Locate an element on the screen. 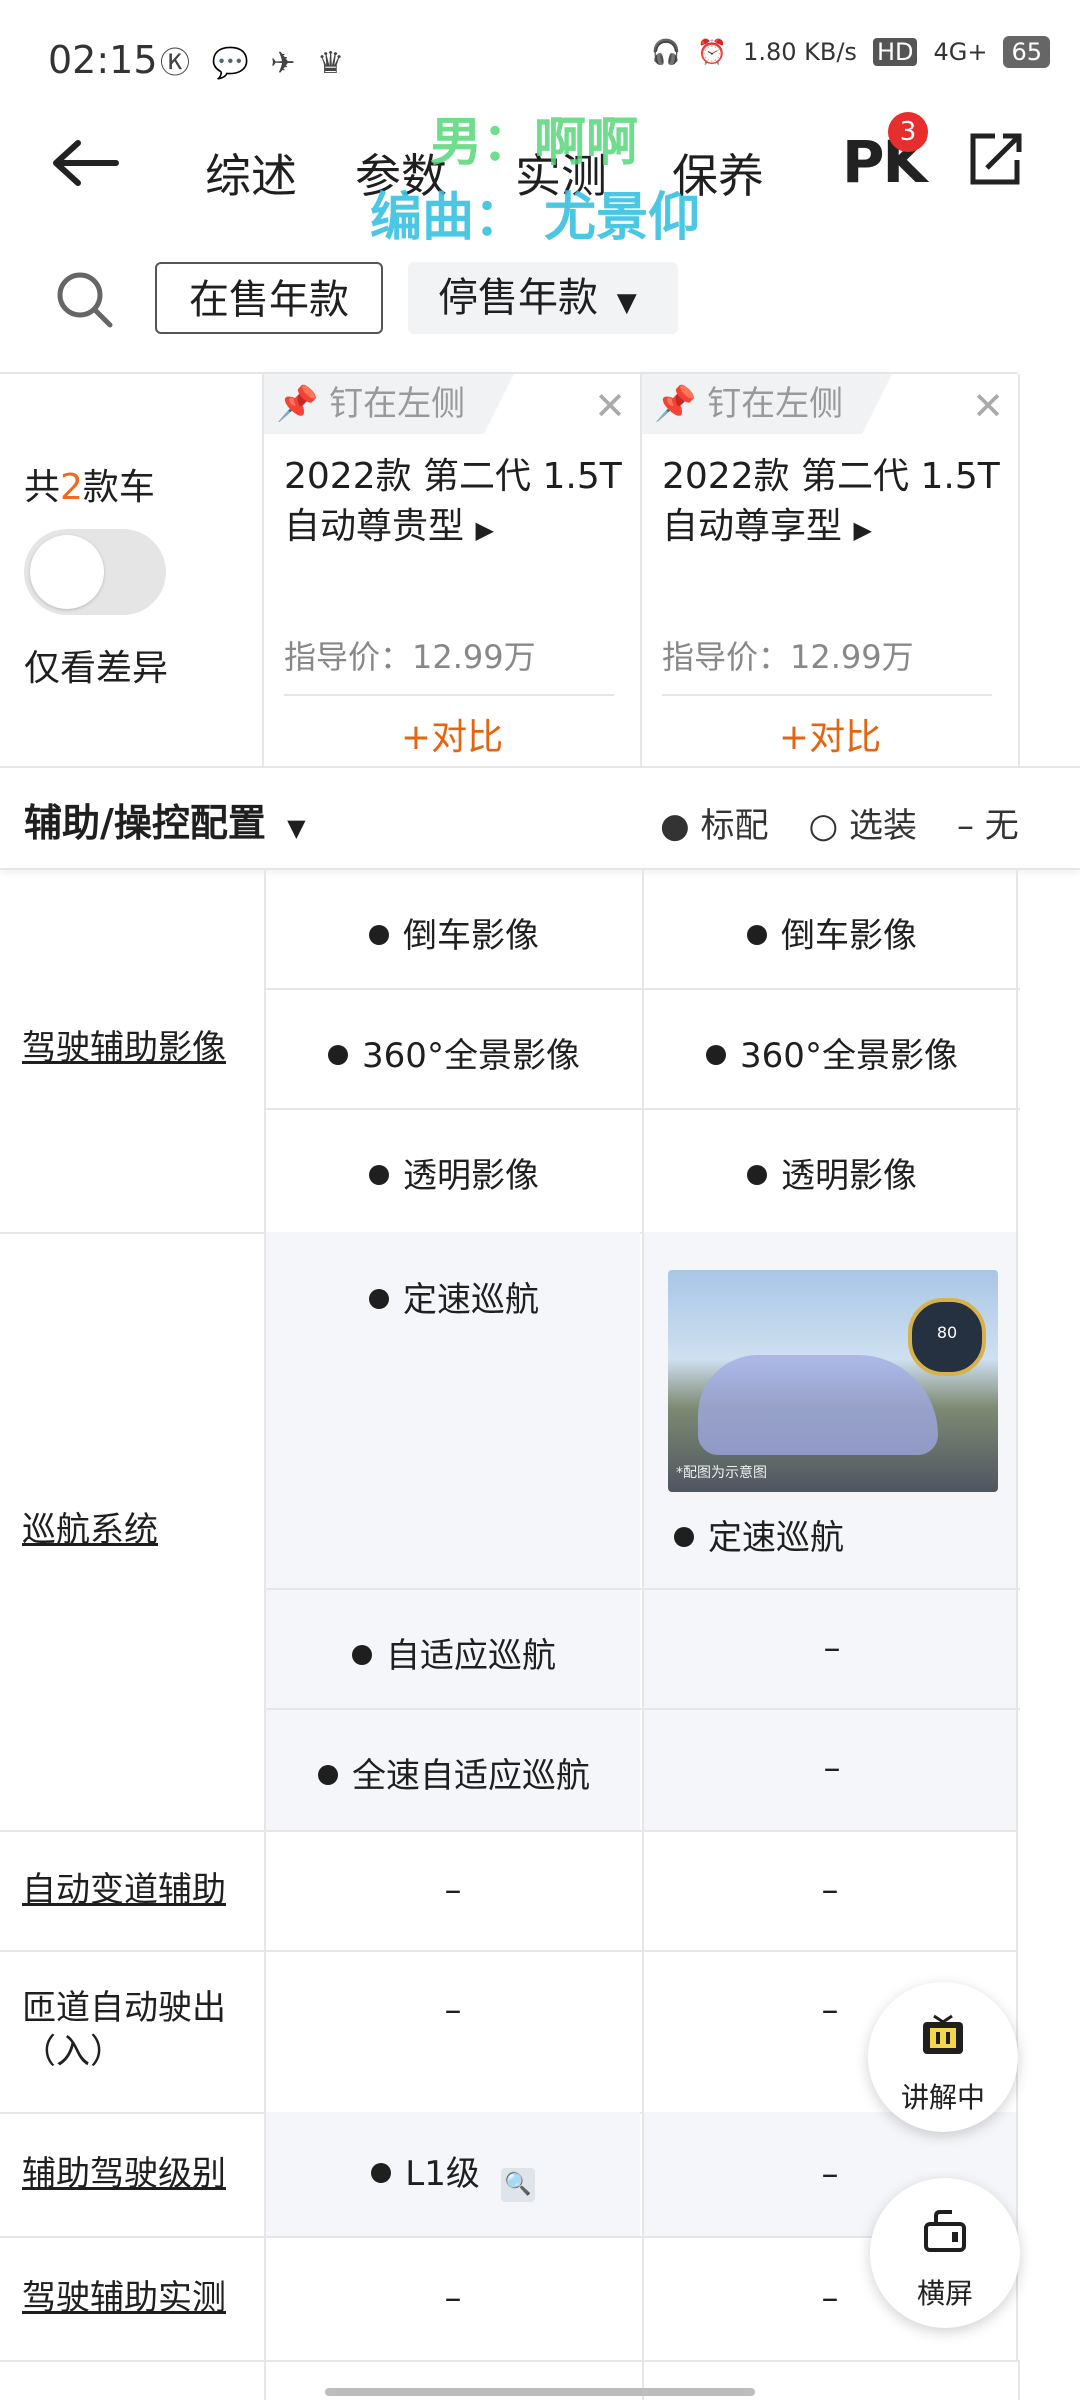 This screenshot has width=1080, height=2400. landscape-label: 横屏 is located at coordinates (944, 2293).